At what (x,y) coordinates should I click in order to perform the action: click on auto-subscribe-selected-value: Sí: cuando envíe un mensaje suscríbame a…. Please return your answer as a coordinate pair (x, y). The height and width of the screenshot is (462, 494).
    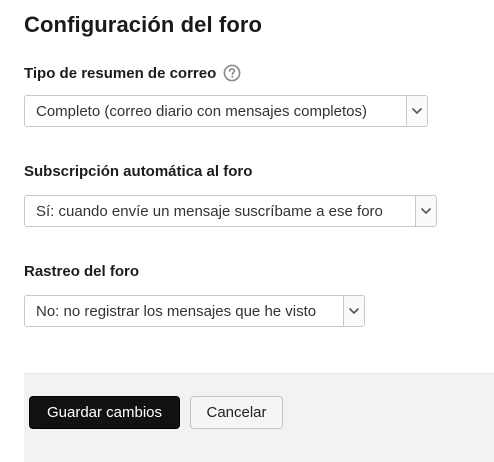
    Looking at the image, I should click on (209, 211).